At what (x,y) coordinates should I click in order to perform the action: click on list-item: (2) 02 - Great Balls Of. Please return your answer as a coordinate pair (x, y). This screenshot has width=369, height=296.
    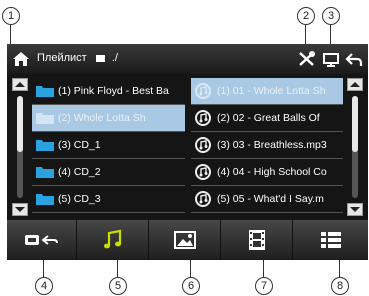
    Looking at the image, I should click on (267, 118).